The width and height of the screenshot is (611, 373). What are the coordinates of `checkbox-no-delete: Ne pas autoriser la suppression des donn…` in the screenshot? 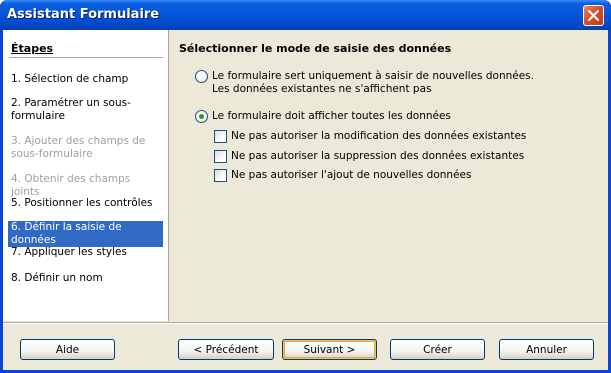 It's located at (369, 156).